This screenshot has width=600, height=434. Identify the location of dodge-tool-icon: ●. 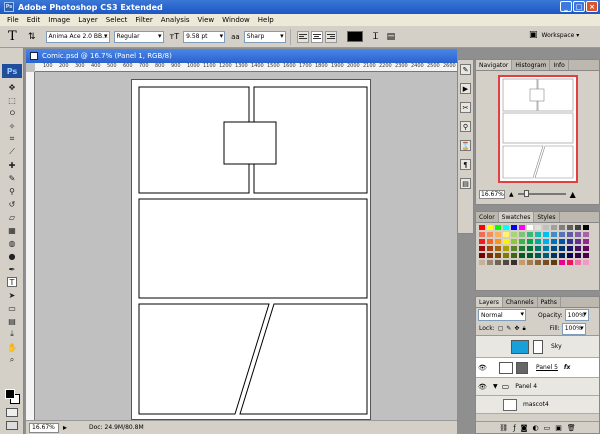
(12, 256).